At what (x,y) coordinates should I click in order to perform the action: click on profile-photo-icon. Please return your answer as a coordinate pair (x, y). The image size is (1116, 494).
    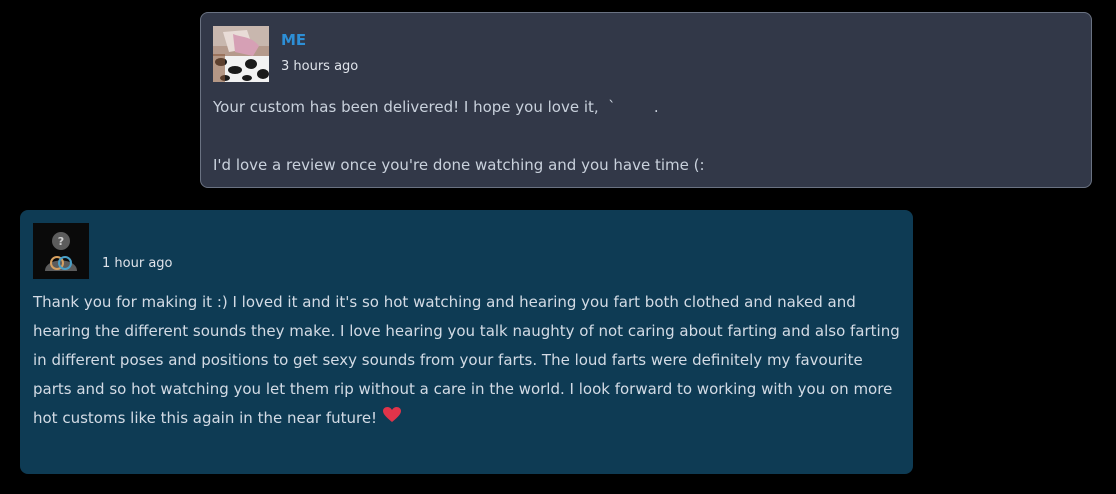
    Looking at the image, I should click on (241, 54).